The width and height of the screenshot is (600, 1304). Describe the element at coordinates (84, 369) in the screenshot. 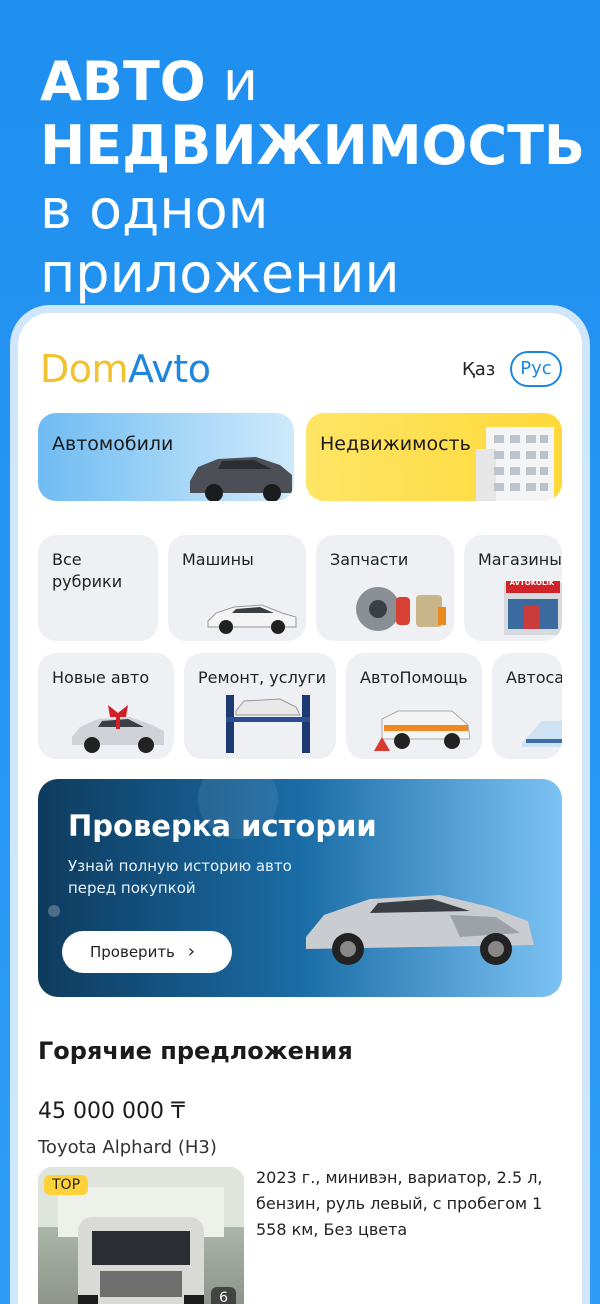

I see `logo-dom: Dom` at that location.